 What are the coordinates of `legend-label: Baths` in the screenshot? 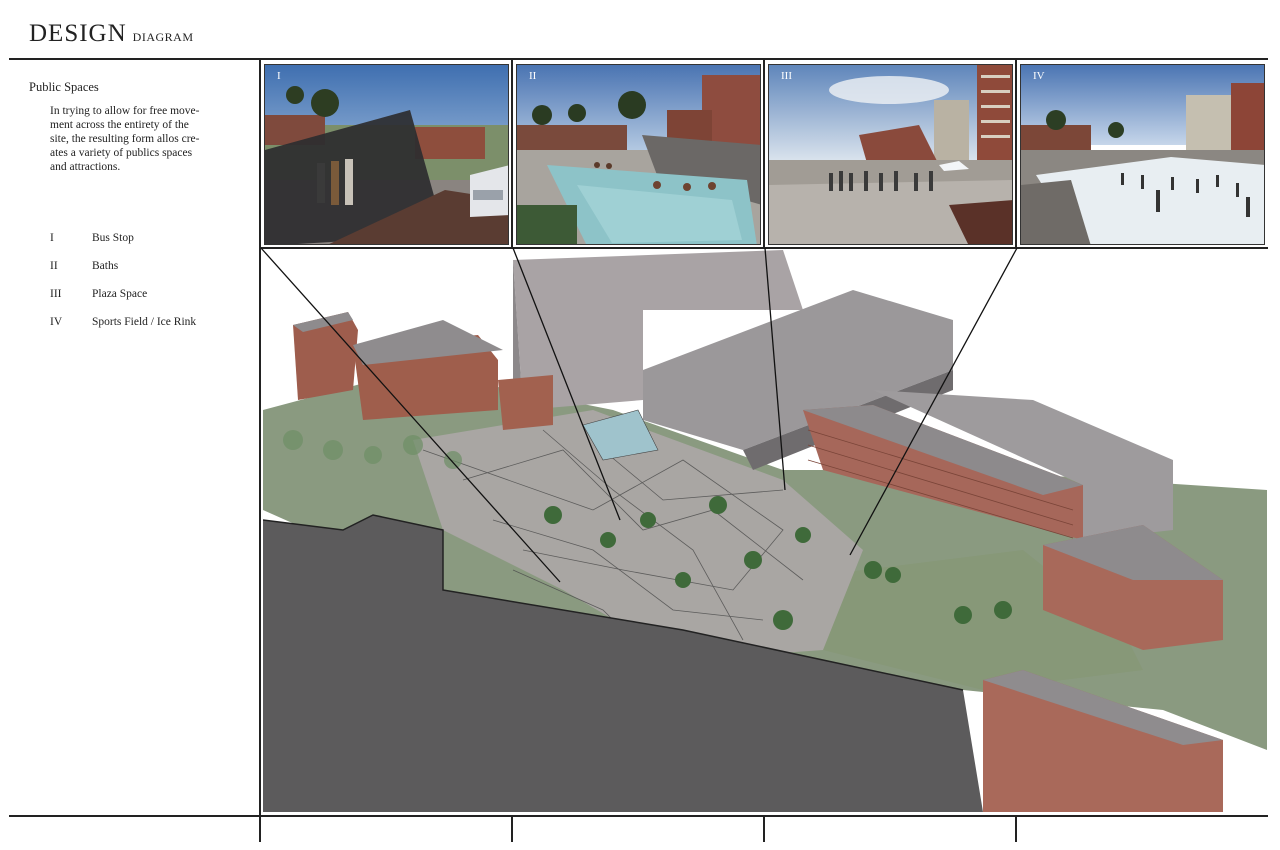 It's located at (105, 266).